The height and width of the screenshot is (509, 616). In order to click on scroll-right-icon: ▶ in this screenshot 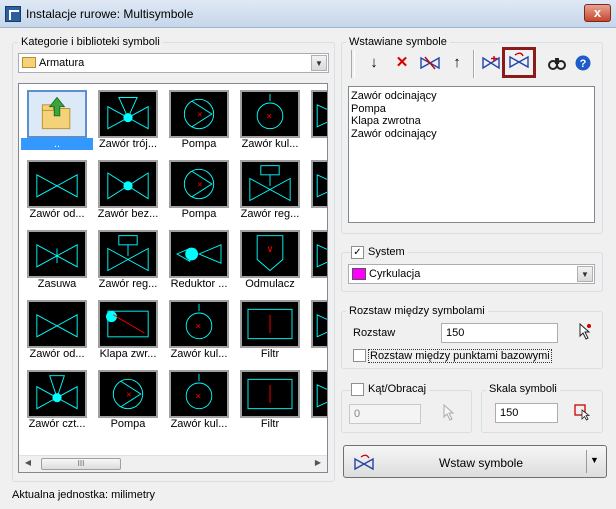, I will do `click(318, 464)`.